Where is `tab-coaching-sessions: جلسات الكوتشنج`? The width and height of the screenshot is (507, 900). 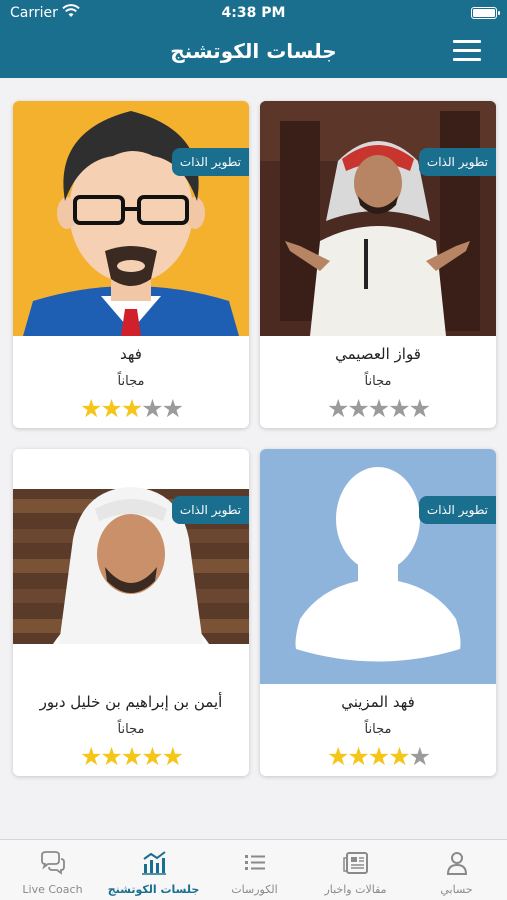 tab-coaching-sessions: جلسات الكوتشنج is located at coordinates (153, 870).